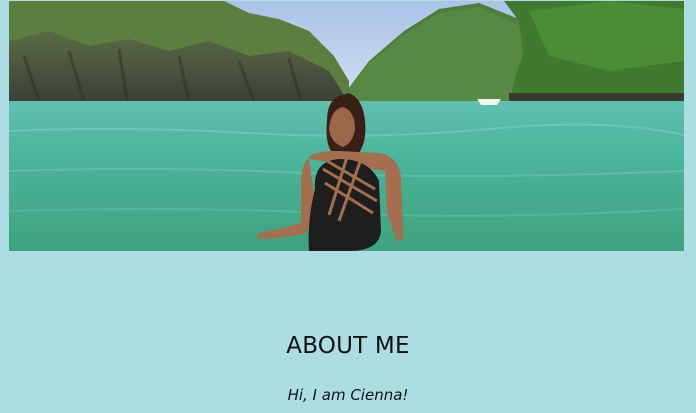  Describe the element at coordinates (348, 346) in the screenshot. I see `about-me-heading: ABOUT ME` at that location.